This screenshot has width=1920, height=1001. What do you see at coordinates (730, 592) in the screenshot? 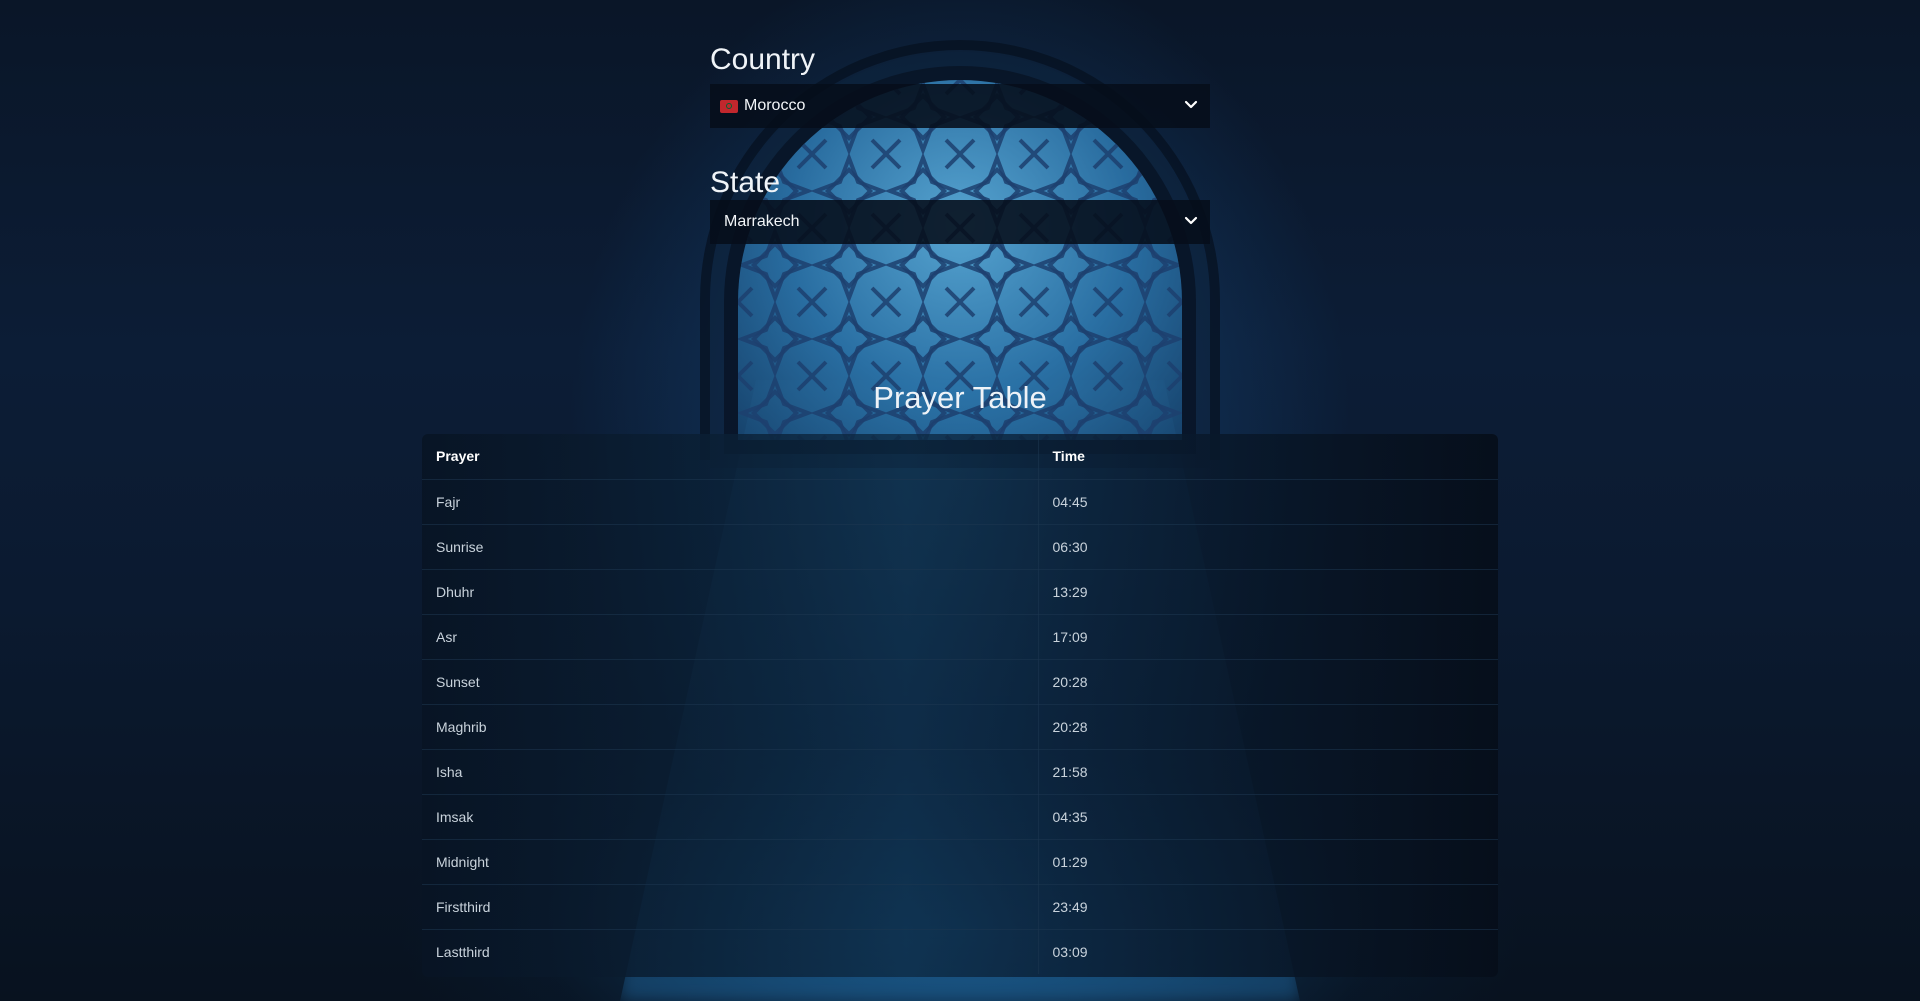
I see `prayer-name-cell: Dhuhr` at bounding box center [730, 592].